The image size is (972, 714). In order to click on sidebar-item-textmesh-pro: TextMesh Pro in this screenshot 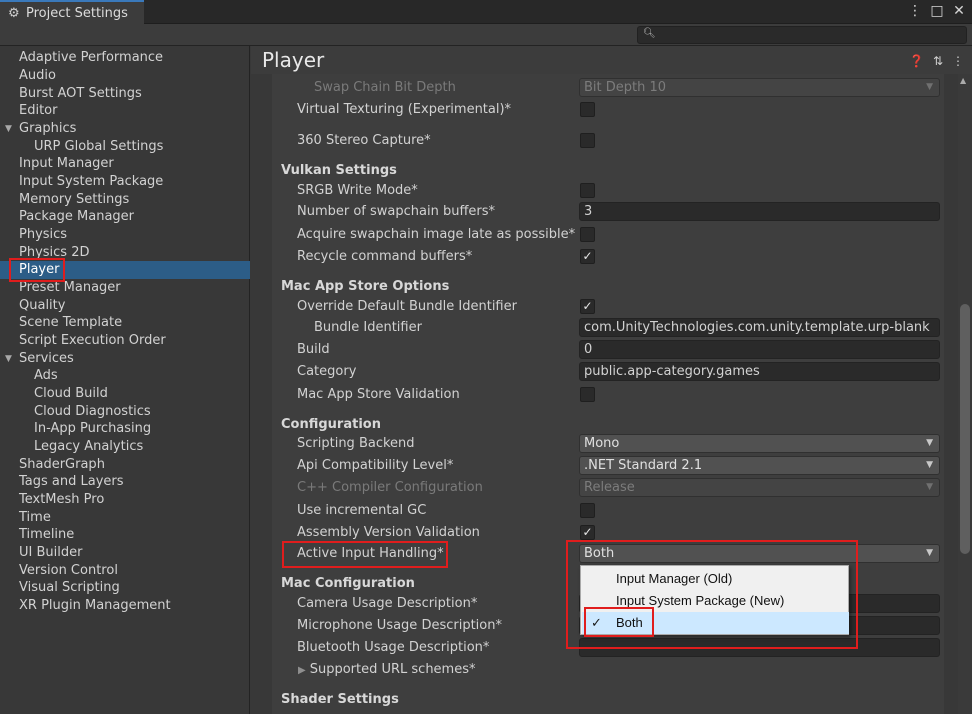, I will do `click(125, 500)`.